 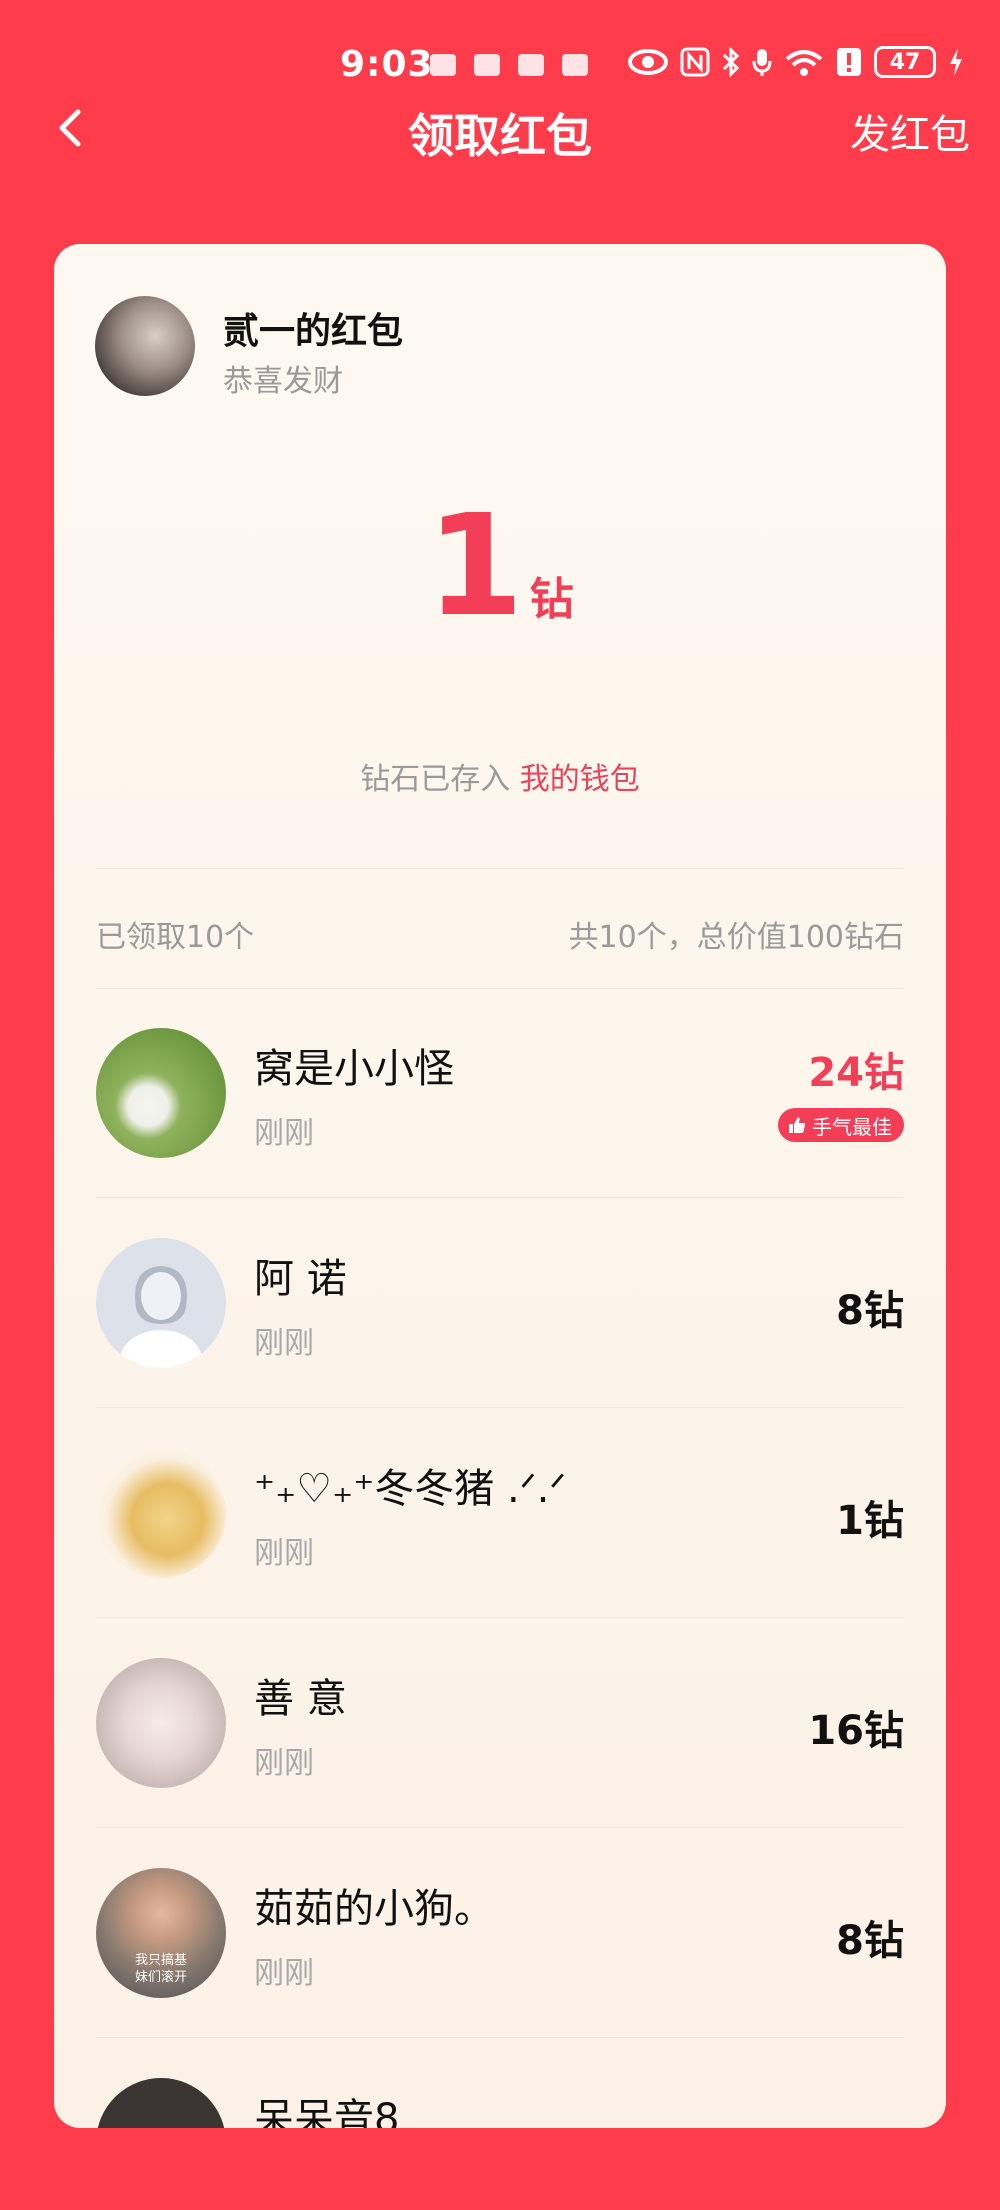 I want to click on eye-icon, so click(x=648, y=62).